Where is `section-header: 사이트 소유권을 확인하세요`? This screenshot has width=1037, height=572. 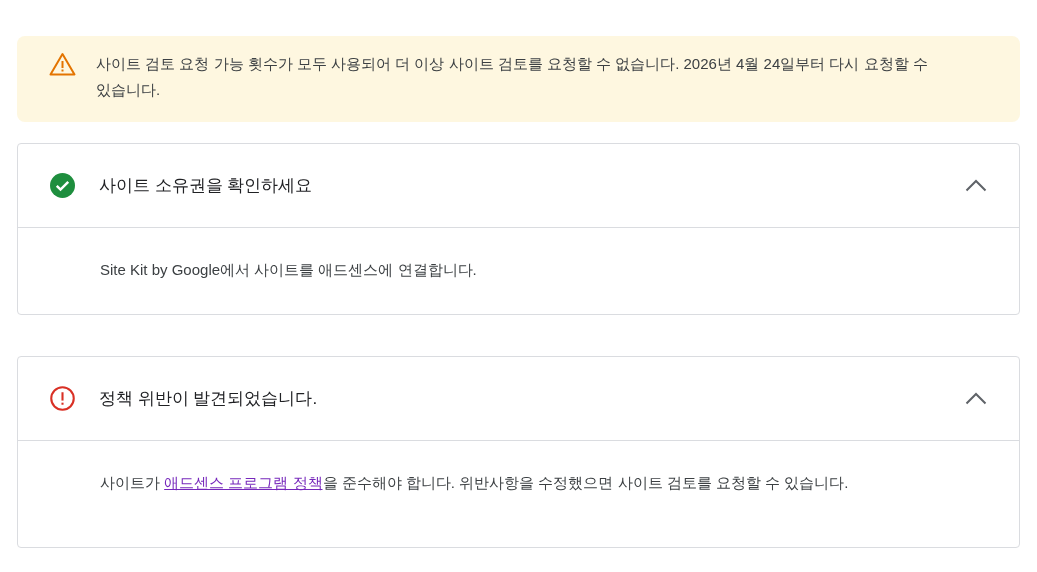
section-header: 사이트 소유권을 확인하세요 is located at coordinates (518, 186).